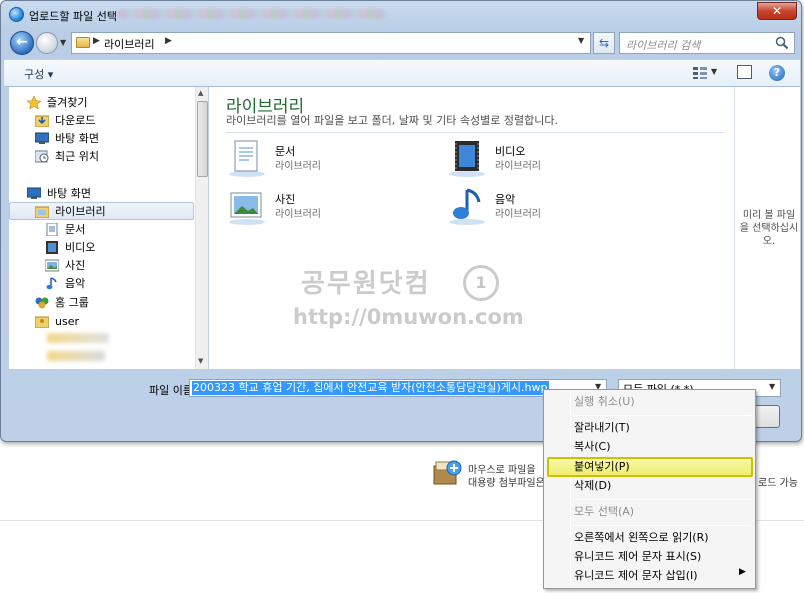 This screenshot has height=593, width=804. Describe the element at coordinates (744, 72) in the screenshot. I see `preview-pane-icon` at that location.